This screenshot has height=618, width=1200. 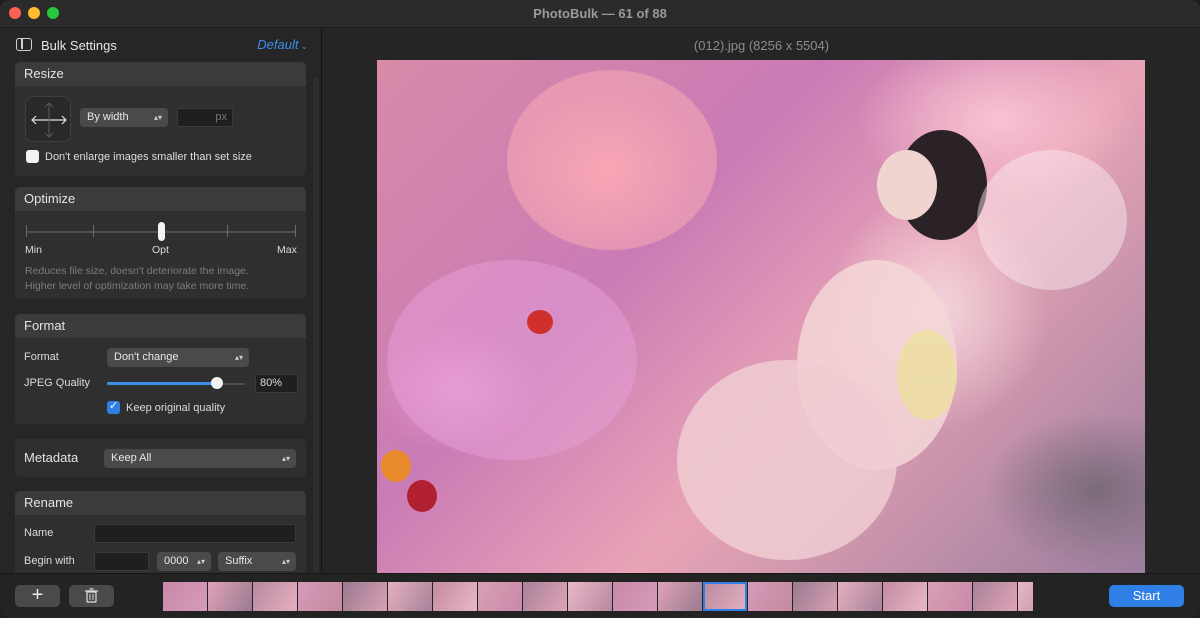 What do you see at coordinates (907, 185) in the screenshot?
I see `face-shape` at bounding box center [907, 185].